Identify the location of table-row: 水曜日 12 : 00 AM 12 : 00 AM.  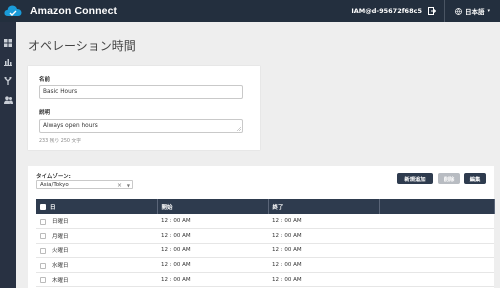
(265, 265).